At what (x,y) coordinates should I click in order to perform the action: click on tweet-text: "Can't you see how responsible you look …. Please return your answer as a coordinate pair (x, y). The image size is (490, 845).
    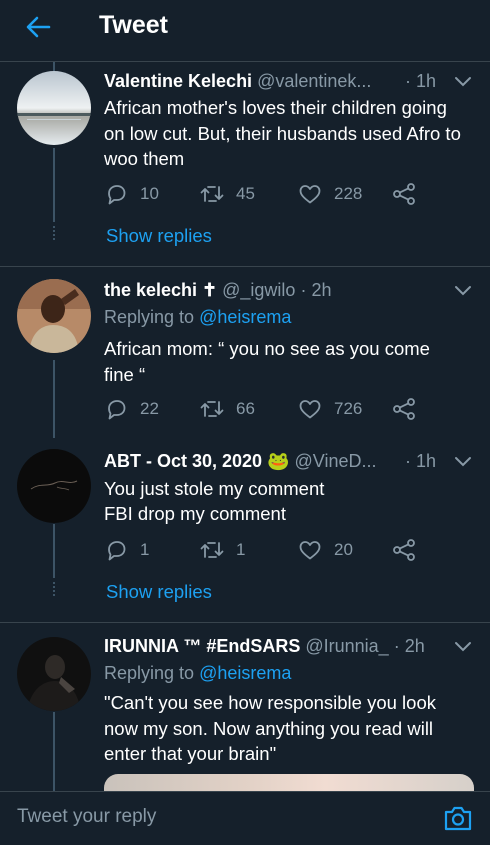
    Looking at the image, I should click on (270, 728).